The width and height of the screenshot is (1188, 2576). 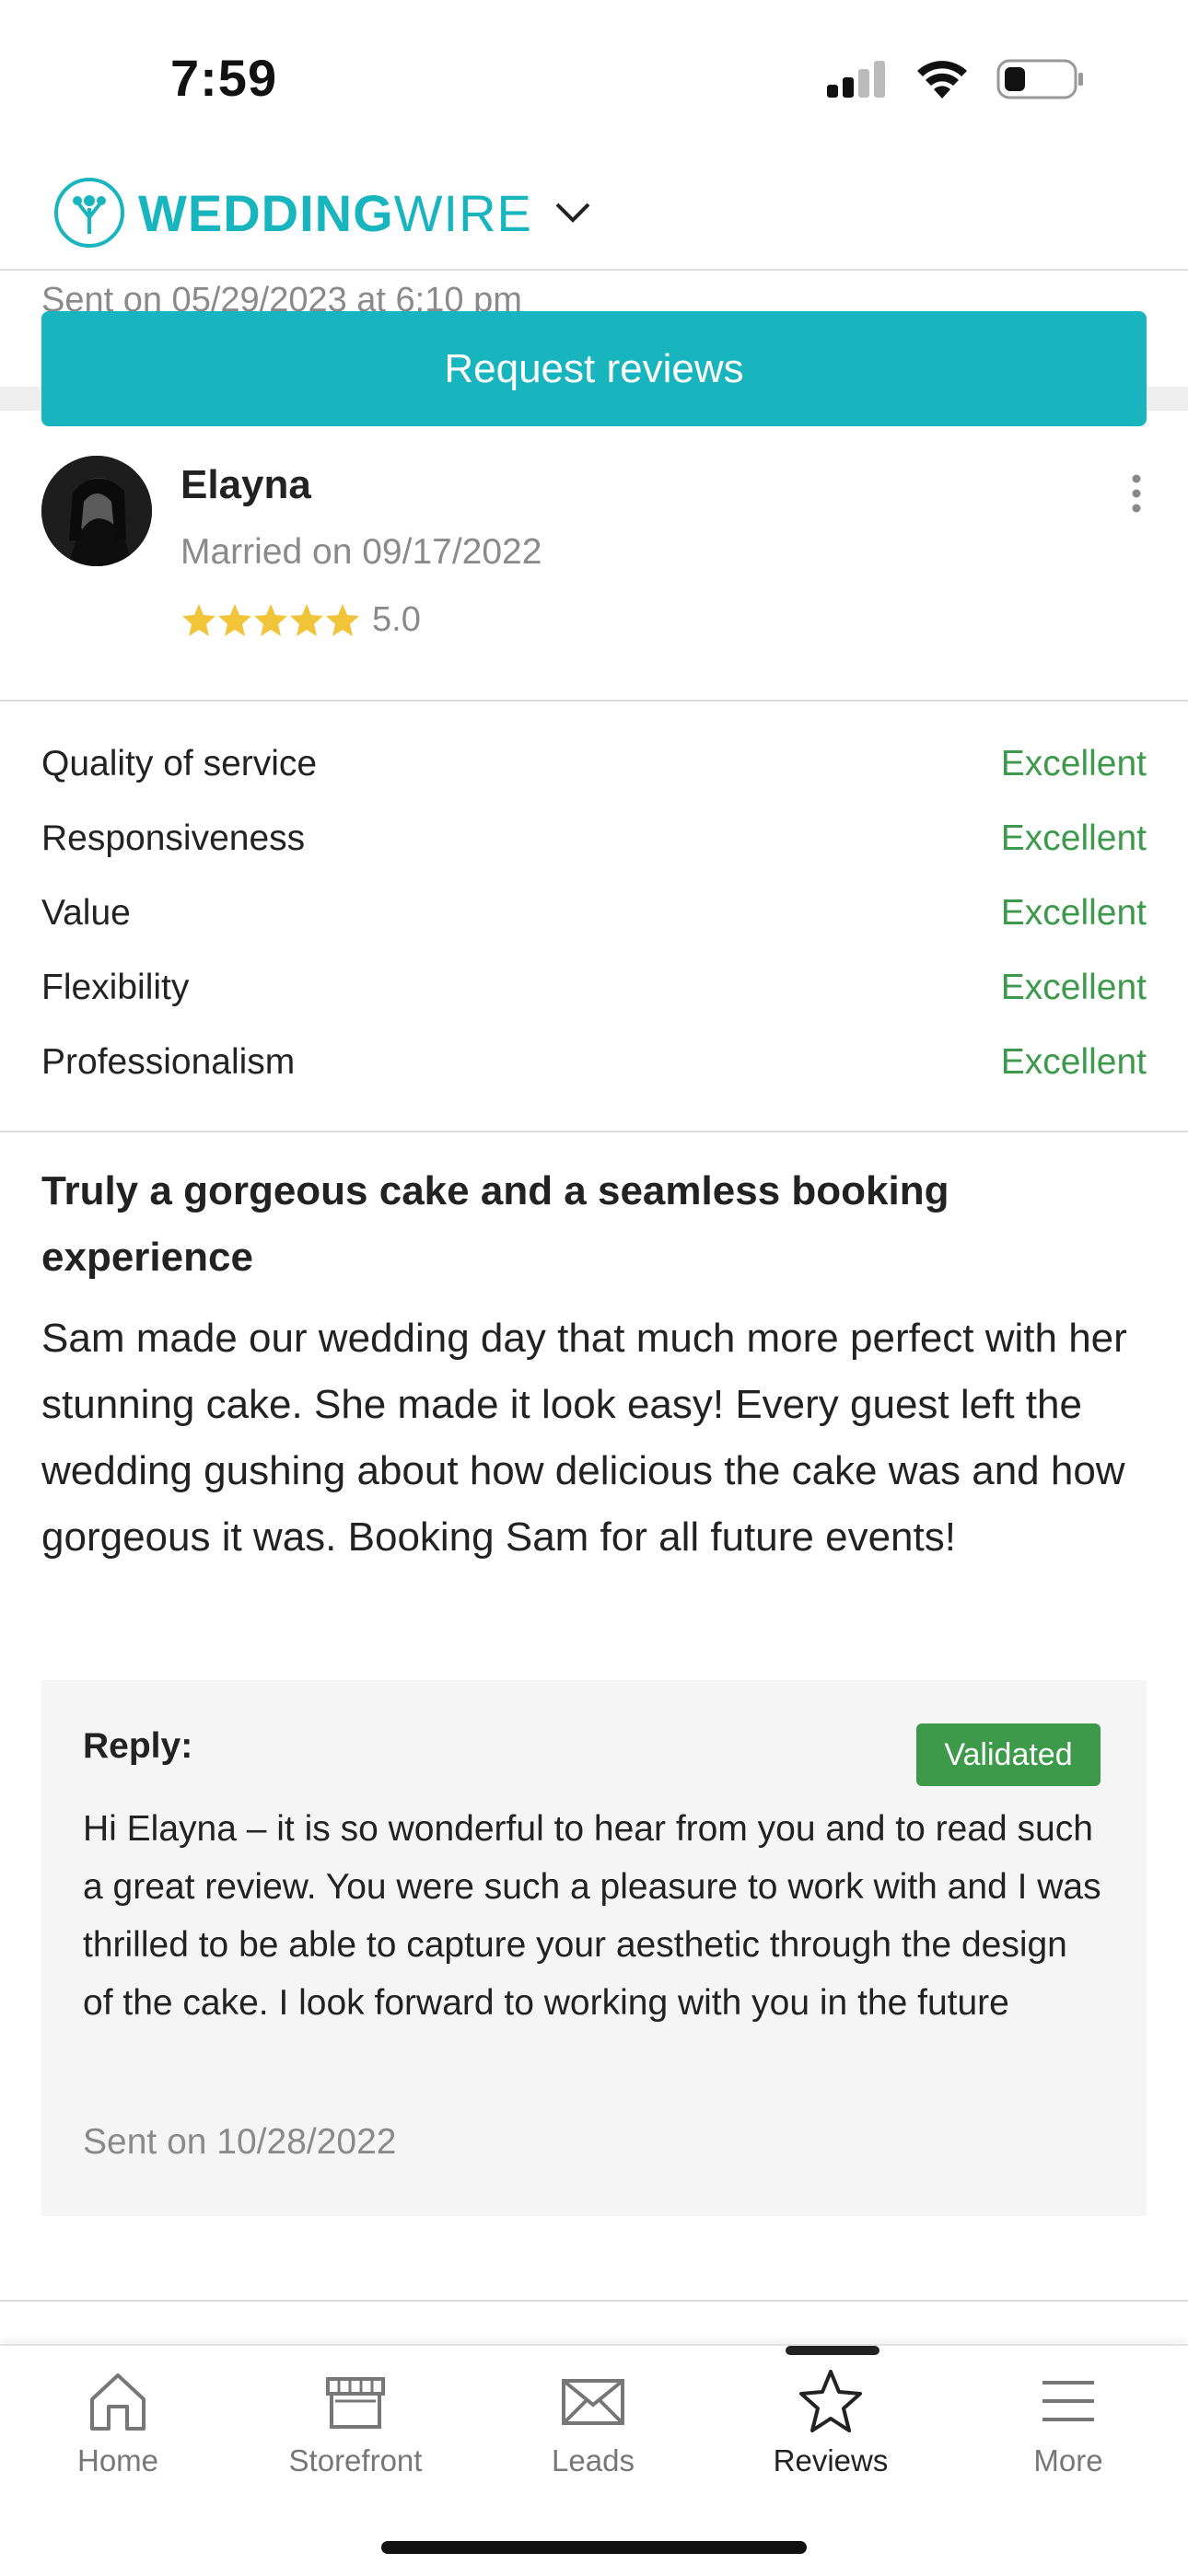 What do you see at coordinates (856, 79) in the screenshot?
I see `cellular-signal-icon` at bounding box center [856, 79].